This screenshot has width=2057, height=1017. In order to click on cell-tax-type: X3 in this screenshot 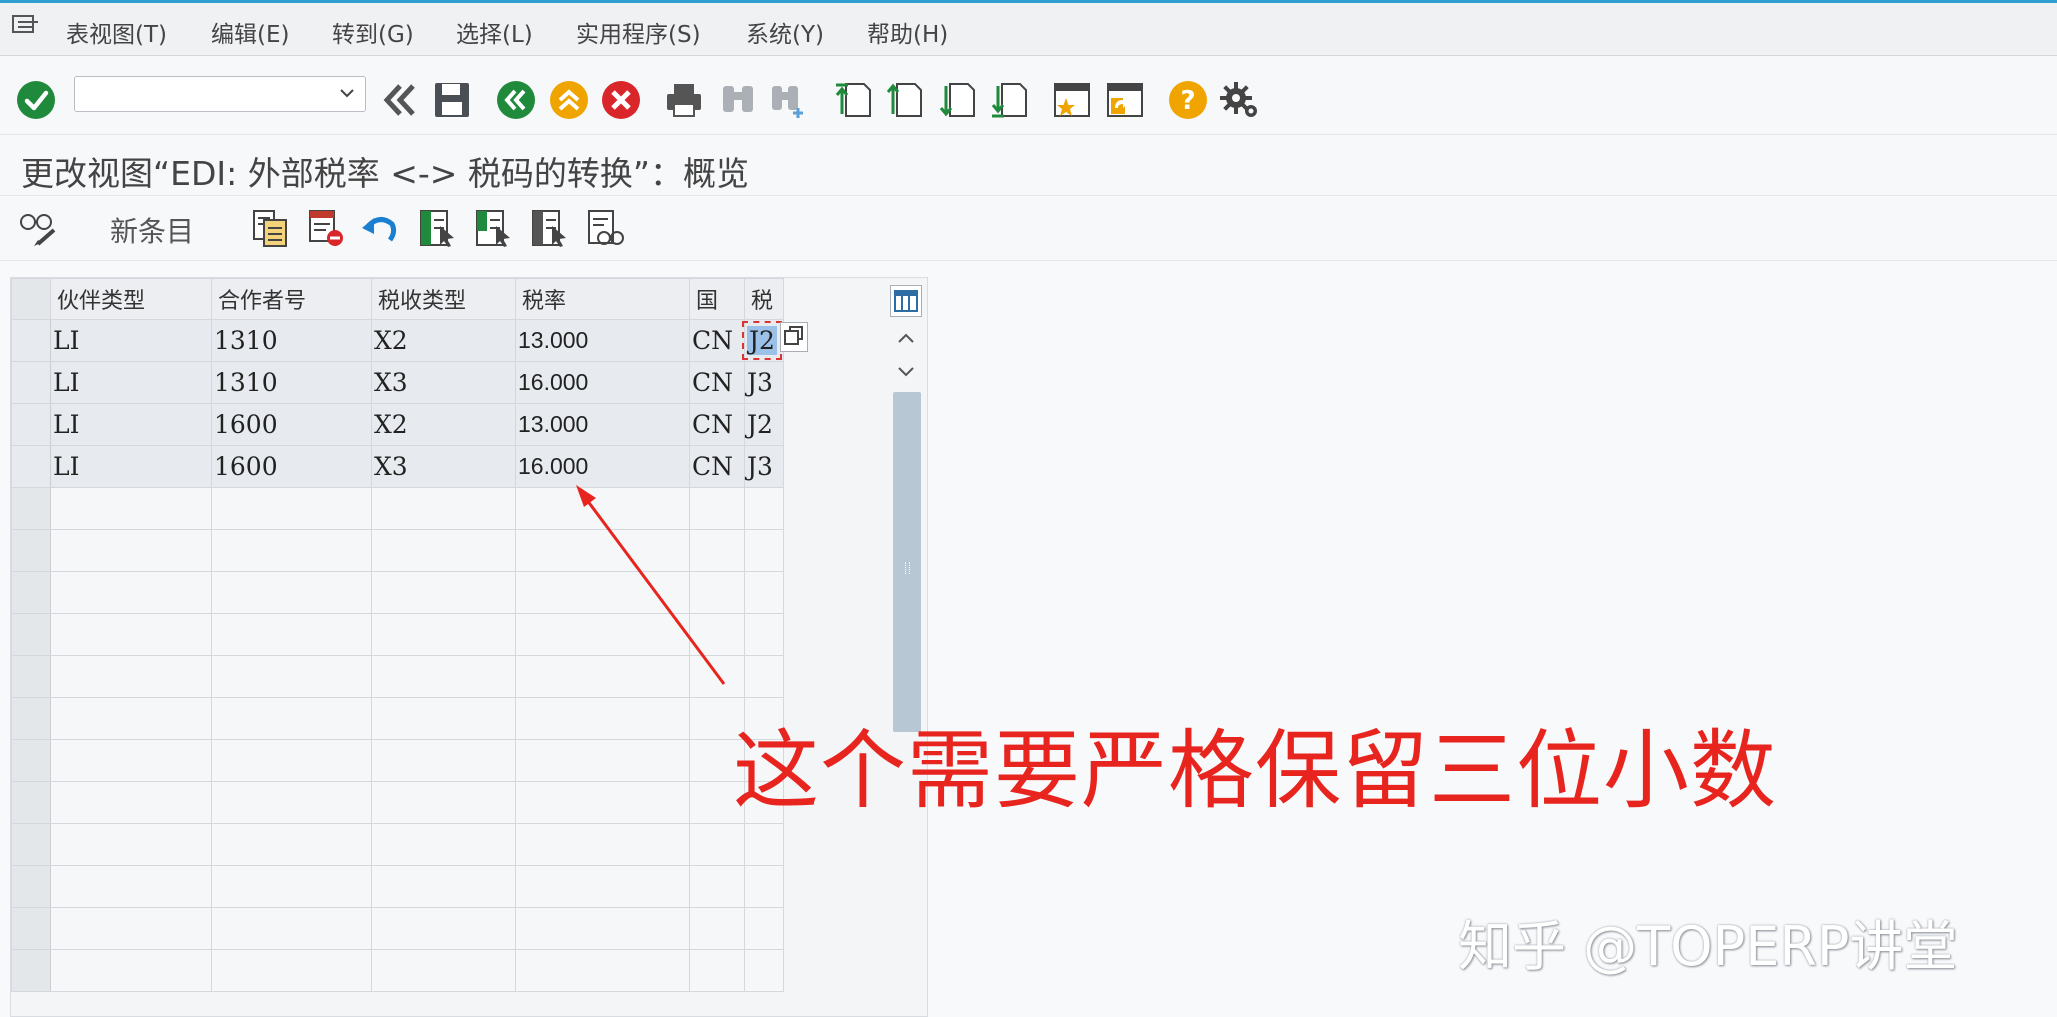, I will do `click(443, 466)`.